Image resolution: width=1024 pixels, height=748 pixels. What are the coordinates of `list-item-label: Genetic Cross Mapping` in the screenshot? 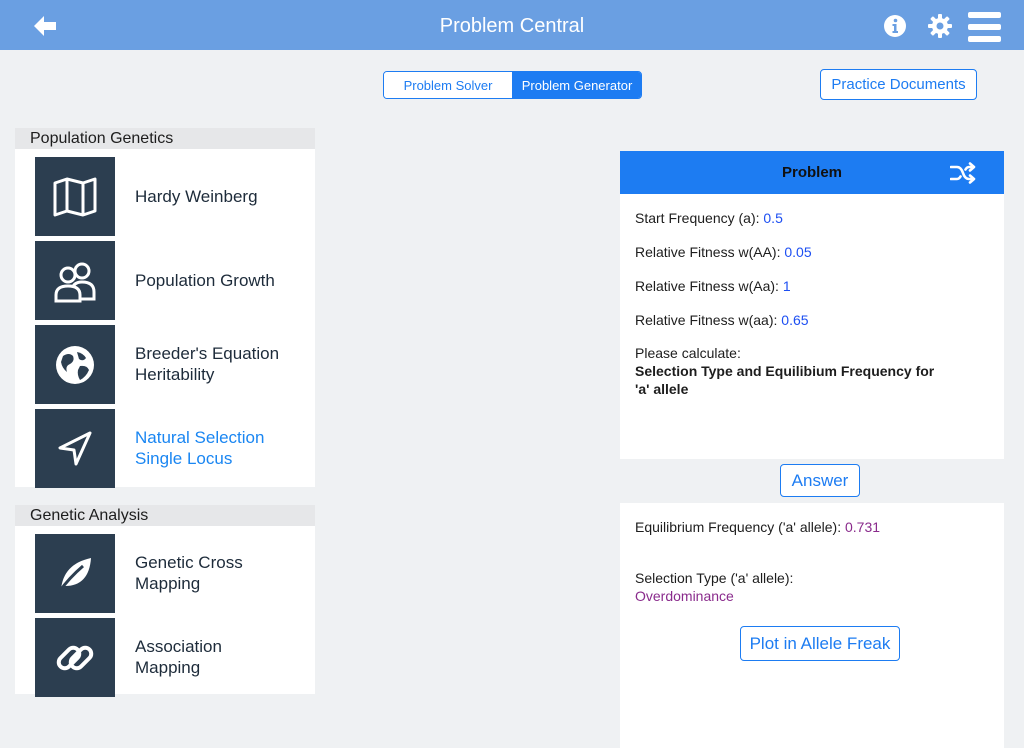 It's located at (189, 573).